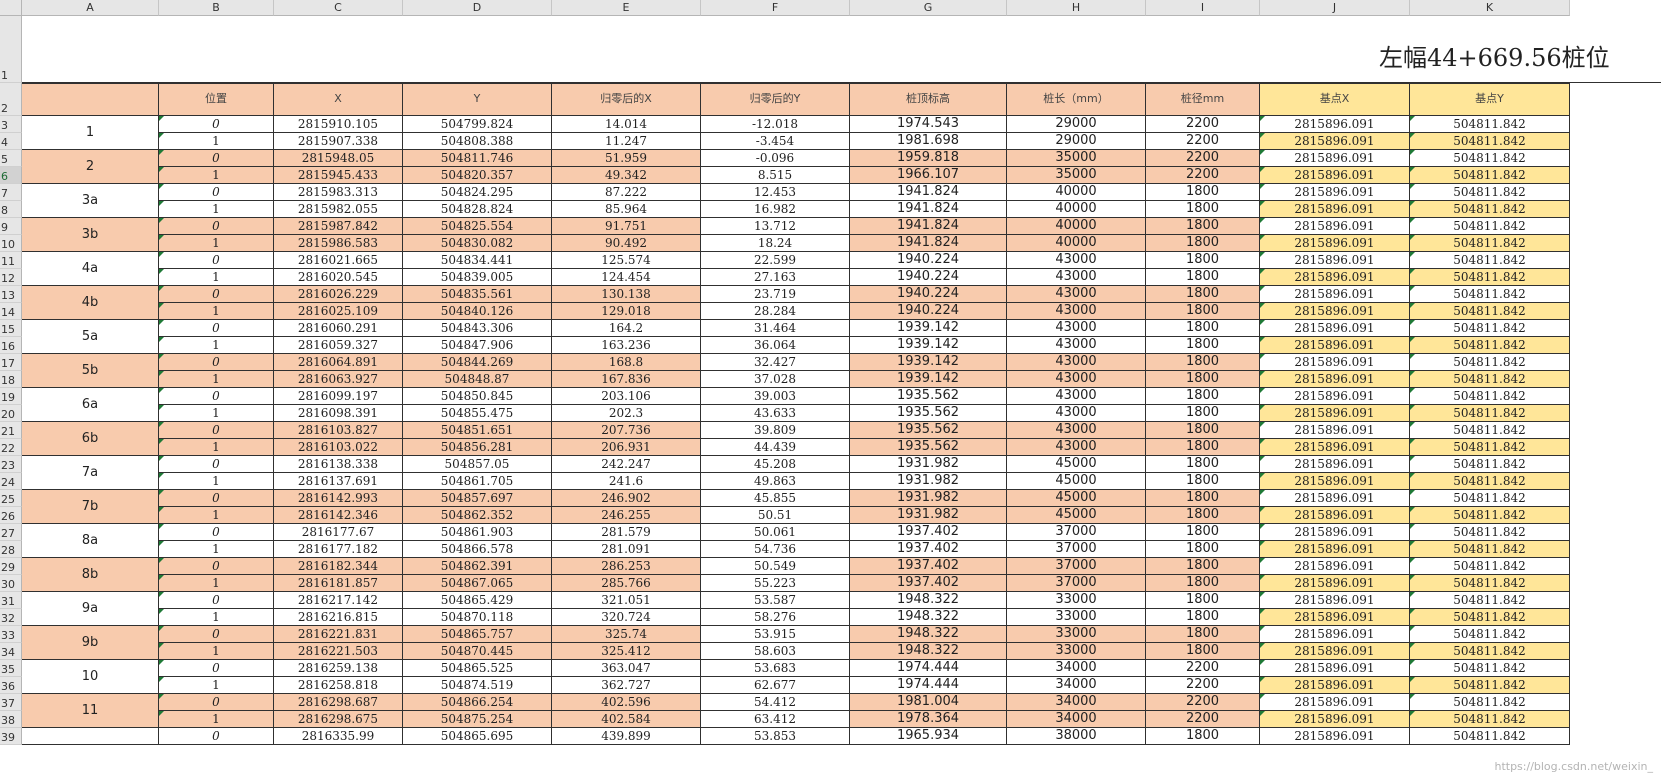 Image resolution: width=1661 pixels, height=779 pixels. What do you see at coordinates (928, 226) in the screenshot?
I see `data-cell-G: 1941.824` at bounding box center [928, 226].